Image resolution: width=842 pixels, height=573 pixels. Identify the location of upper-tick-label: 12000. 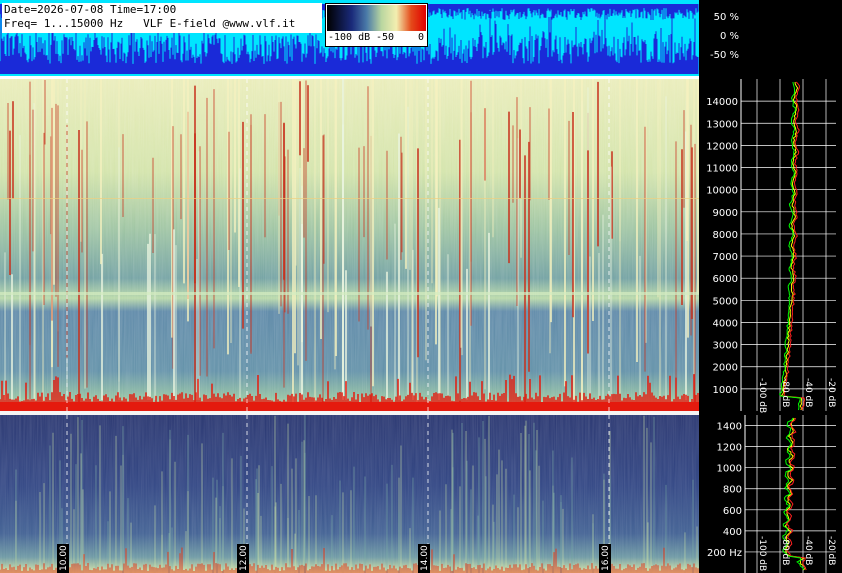
(722, 146).